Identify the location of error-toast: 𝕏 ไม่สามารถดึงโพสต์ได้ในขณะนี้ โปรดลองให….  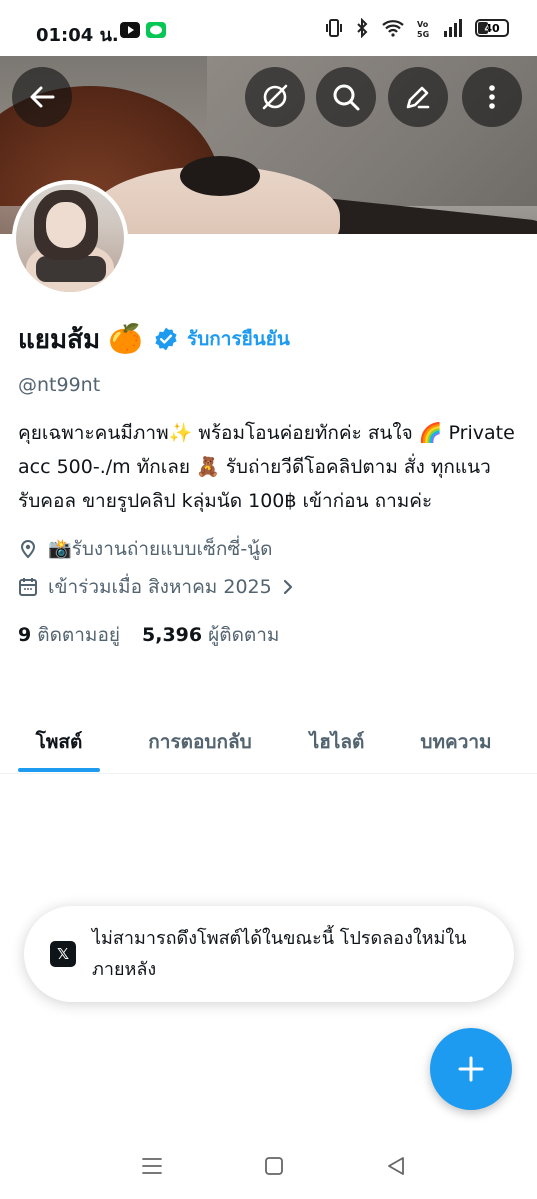
(269, 954).